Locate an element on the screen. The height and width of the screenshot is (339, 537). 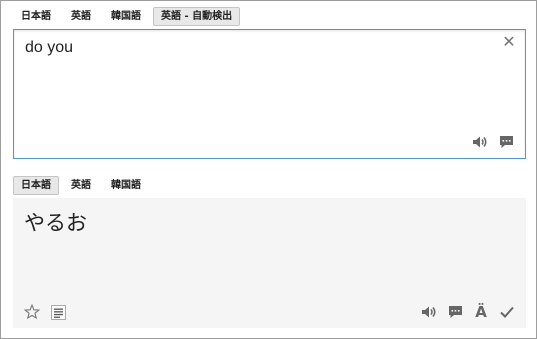
target-language-tabs: 日本語 英語 韓国語 is located at coordinates (83, 185).